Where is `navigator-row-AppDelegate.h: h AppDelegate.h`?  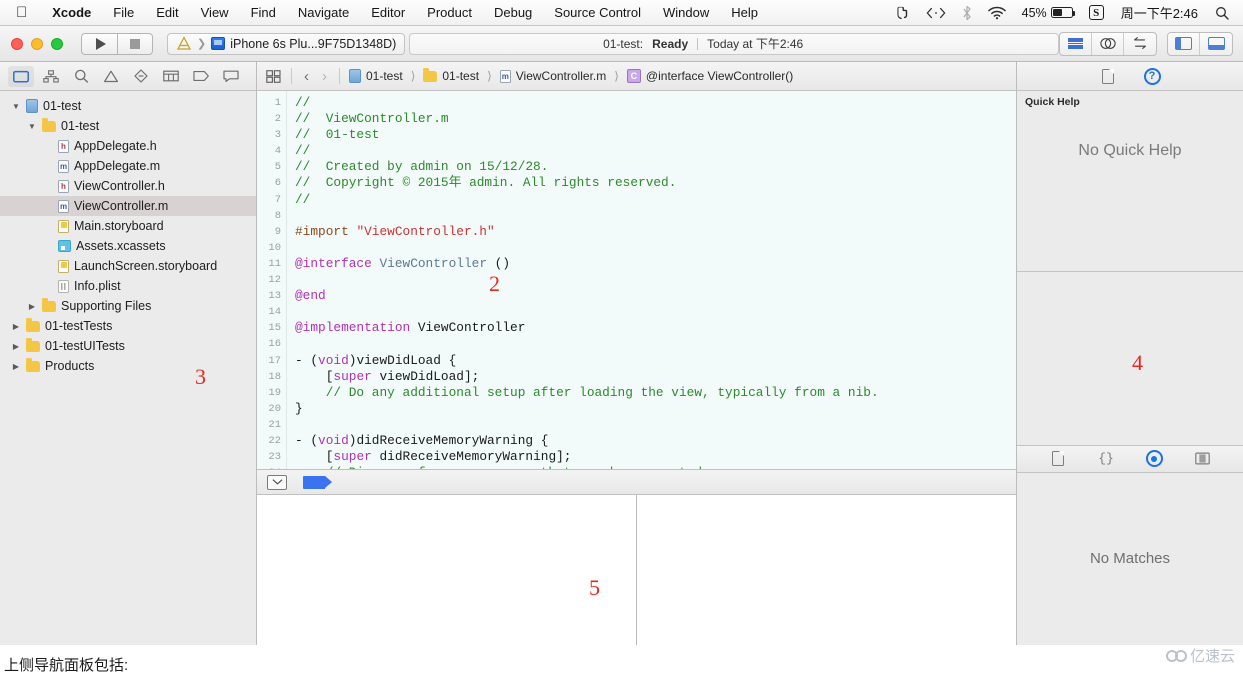
navigator-row-AppDelegate.h: h AppDelegate.h is located at coordinates (128, 146).